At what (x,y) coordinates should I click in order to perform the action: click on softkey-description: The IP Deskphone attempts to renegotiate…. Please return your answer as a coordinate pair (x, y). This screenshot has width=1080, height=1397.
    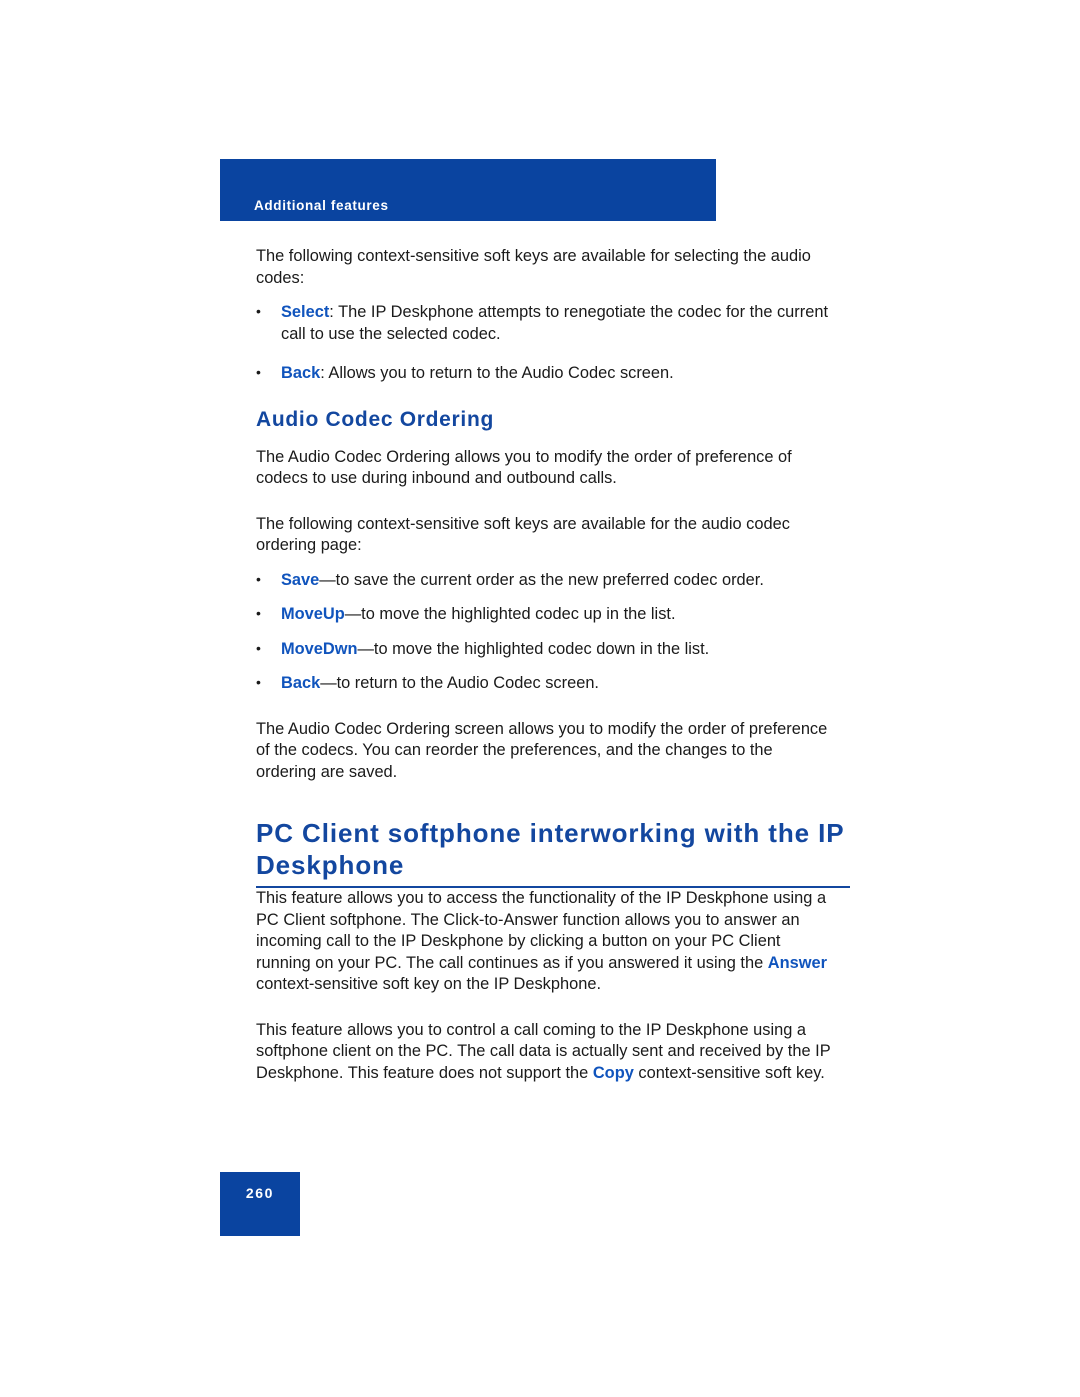
    Looking at the image, I should click on (554, 323).